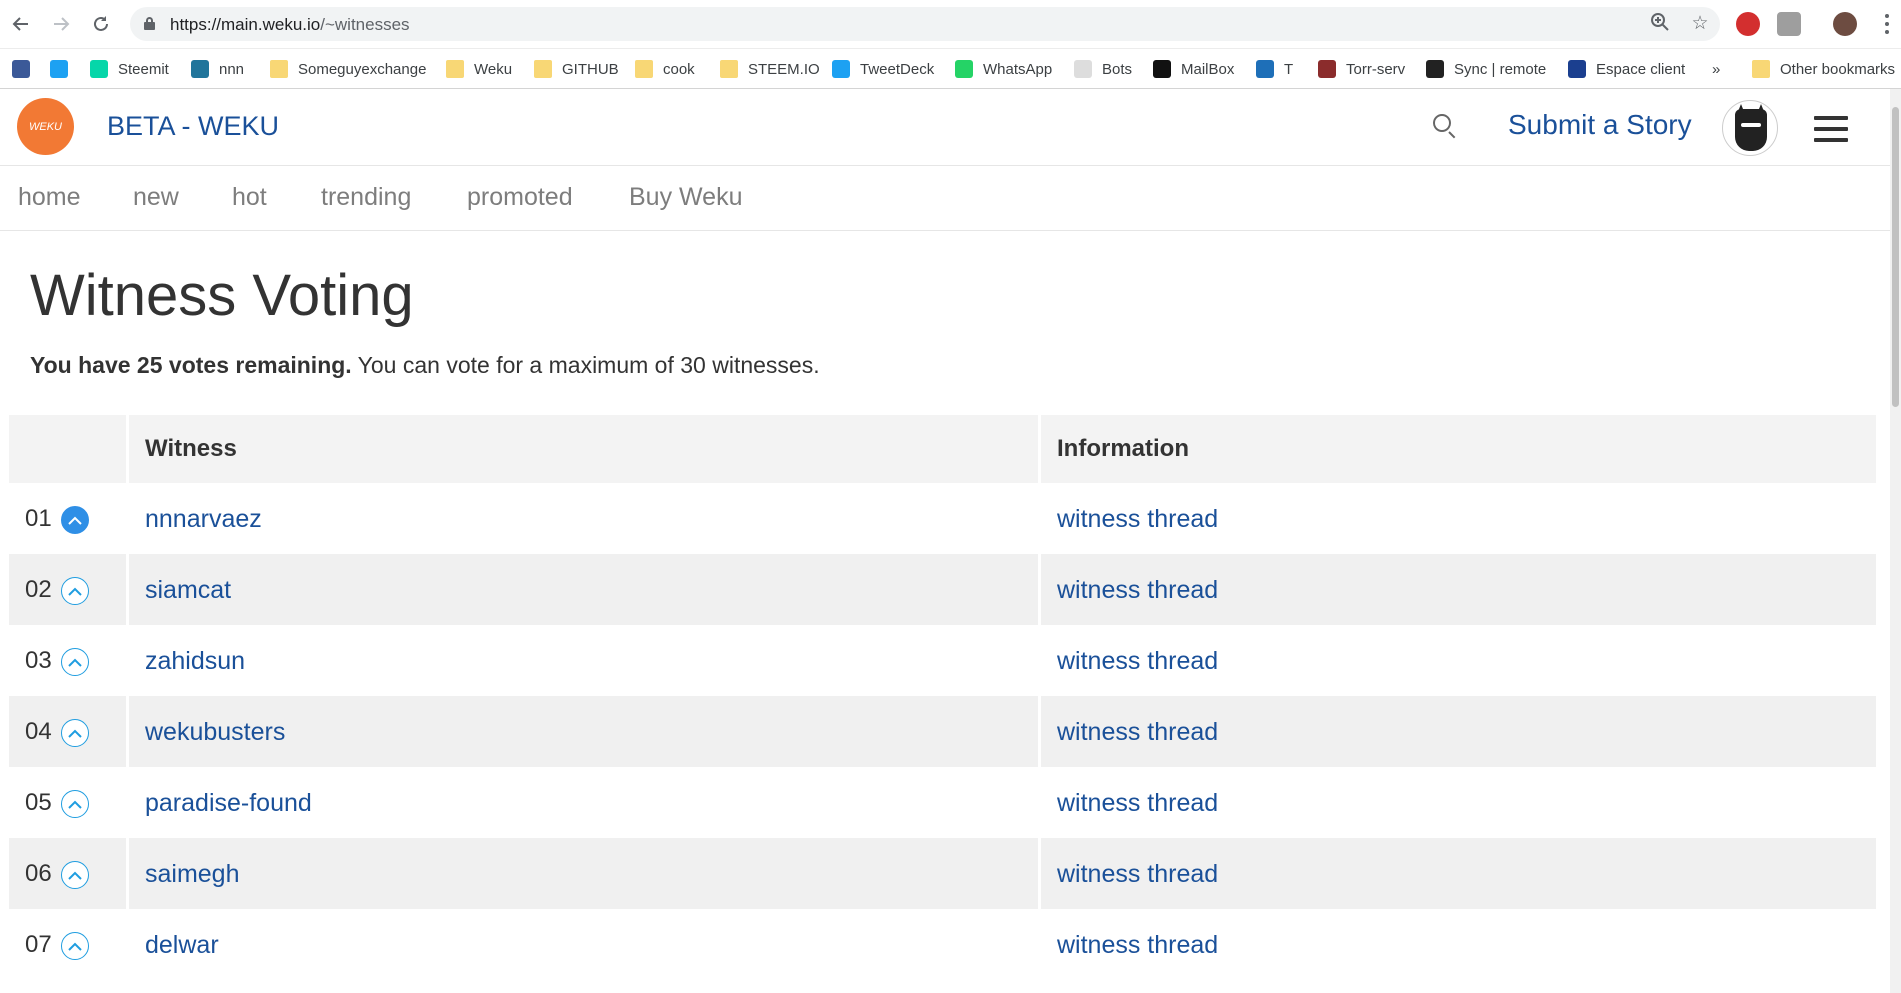 The width and height of the screenshot is (1901, 993). I want to click on witness-name-link: paradise-found, so click(228, 803).